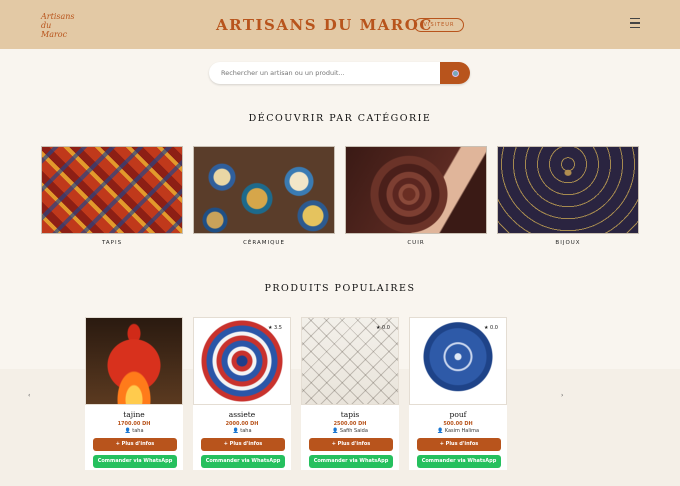 The width and height of the screenshot is (680, 486). I want to click on category-label-bijoux: BIJOUX, so click(568, 243).